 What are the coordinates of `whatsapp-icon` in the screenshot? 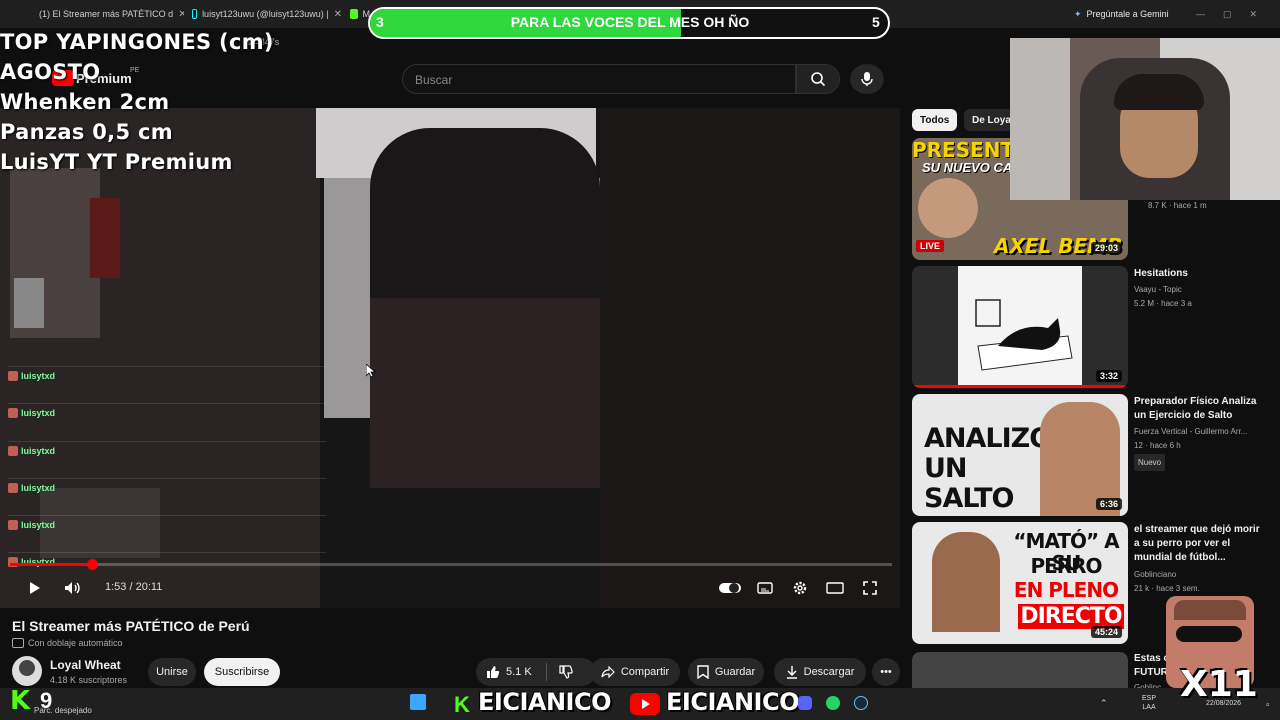 It's located at (833, 703).